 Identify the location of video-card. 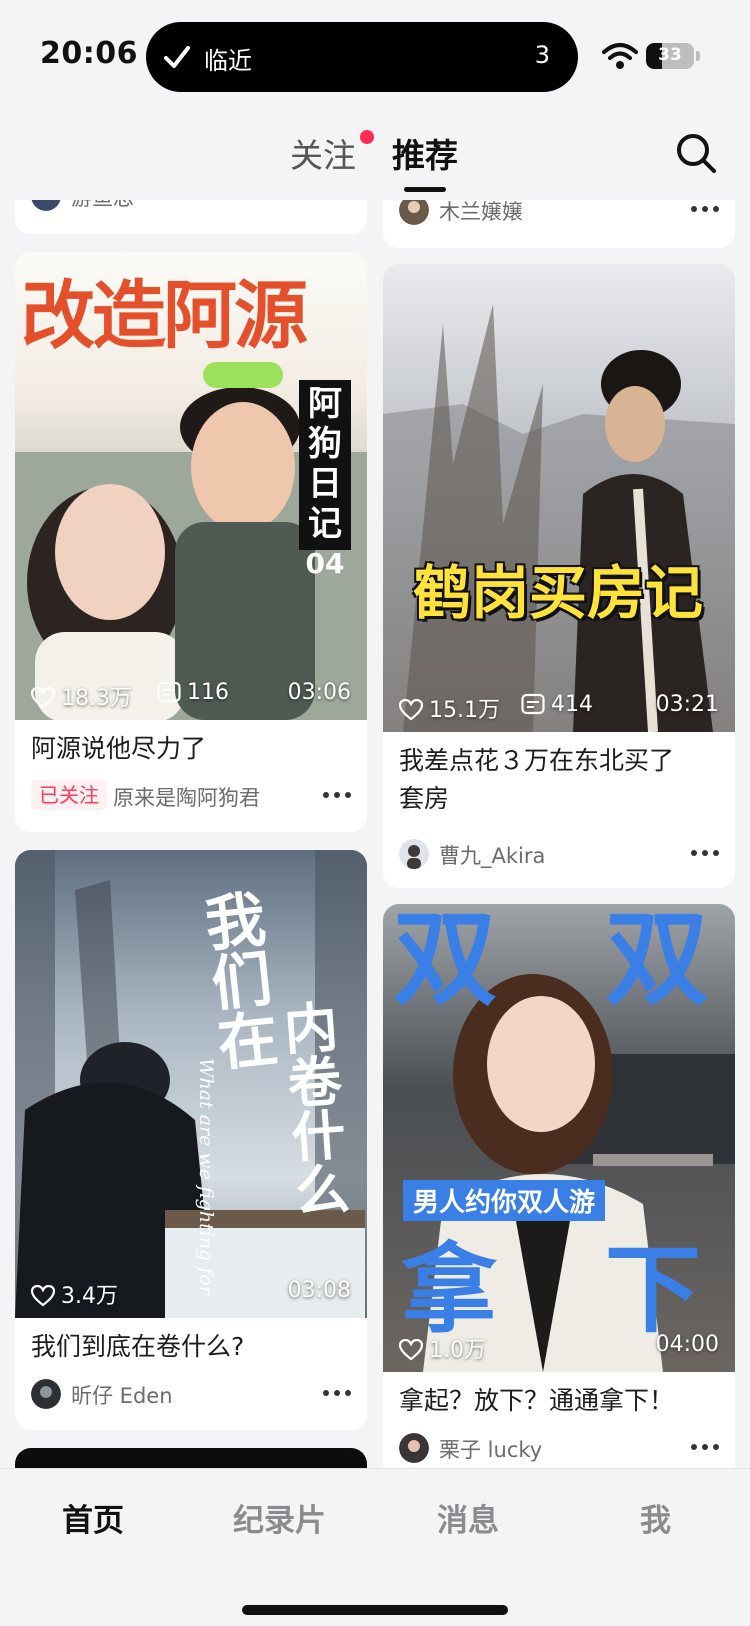
(191, 1458).